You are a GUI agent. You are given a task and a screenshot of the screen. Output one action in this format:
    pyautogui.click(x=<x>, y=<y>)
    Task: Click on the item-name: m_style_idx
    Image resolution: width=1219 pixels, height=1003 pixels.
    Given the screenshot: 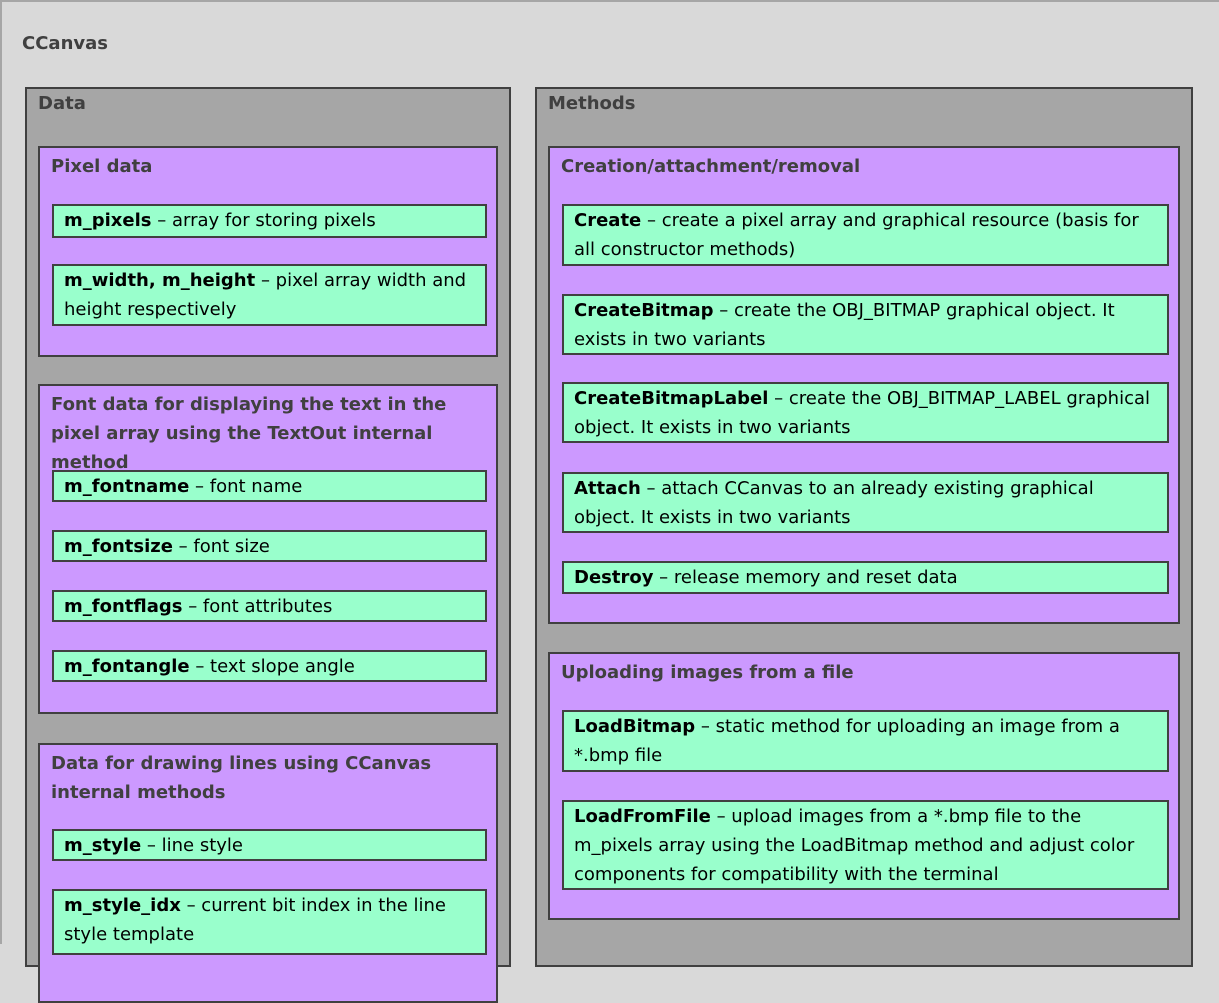 What is the action you would take?
    pyautogui.click(x=122, y=905)
    